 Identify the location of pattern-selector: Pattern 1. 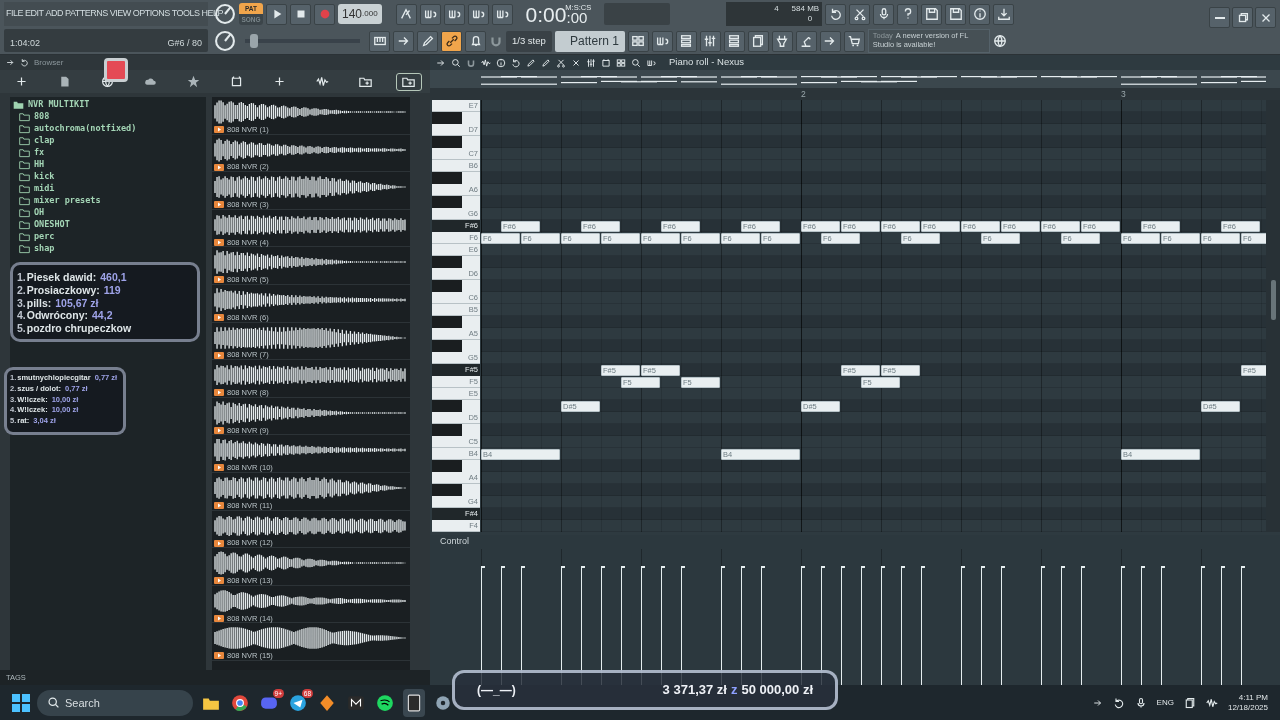
(589, 41).